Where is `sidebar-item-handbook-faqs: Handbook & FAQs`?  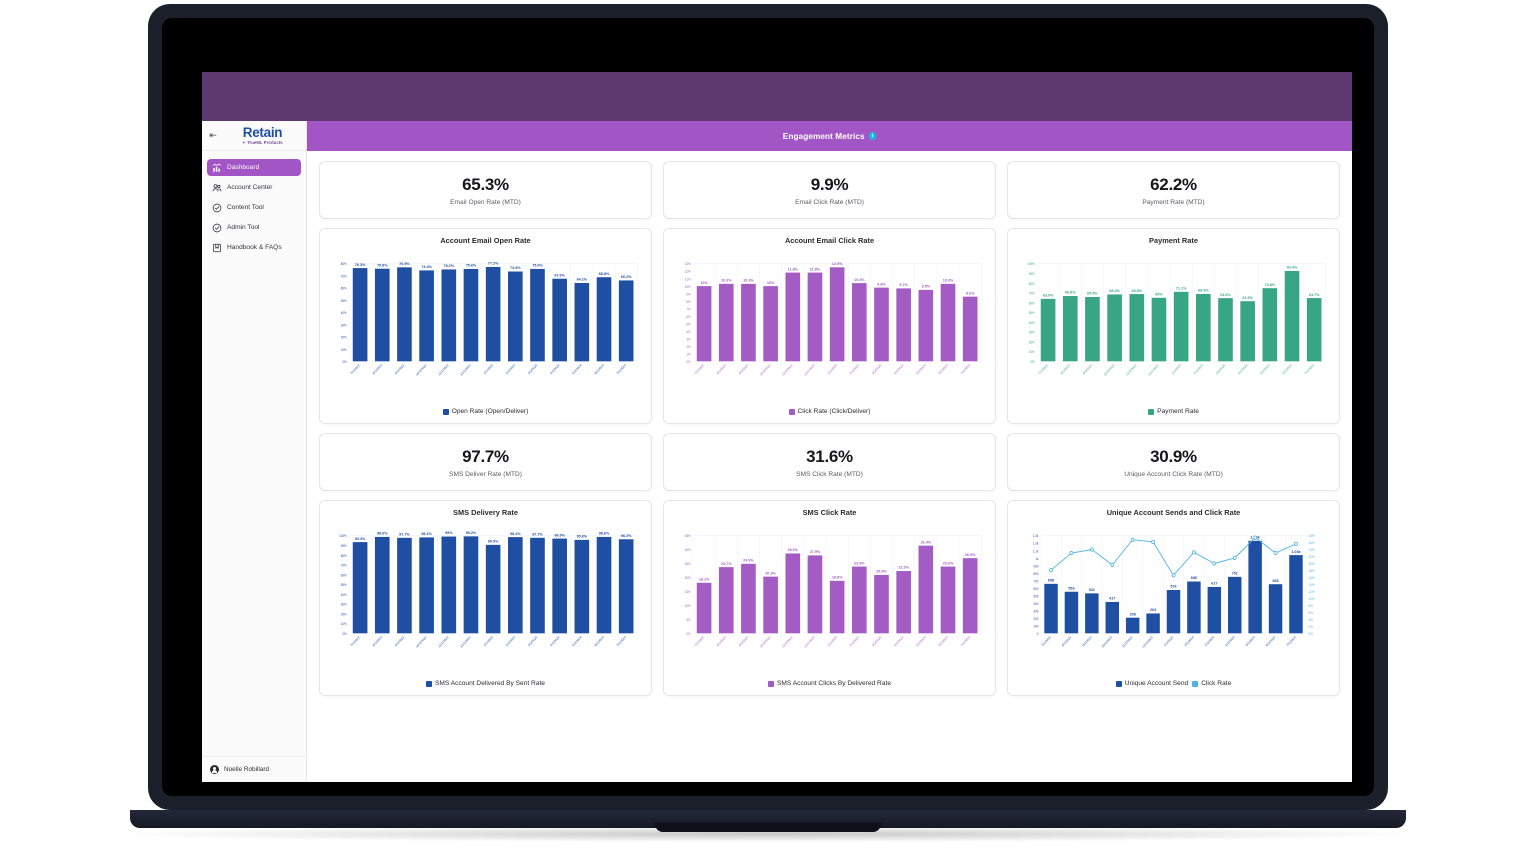
sidebar-item-handbook-faqs: Handbook & FAQs is located at coordinates (254, 247).